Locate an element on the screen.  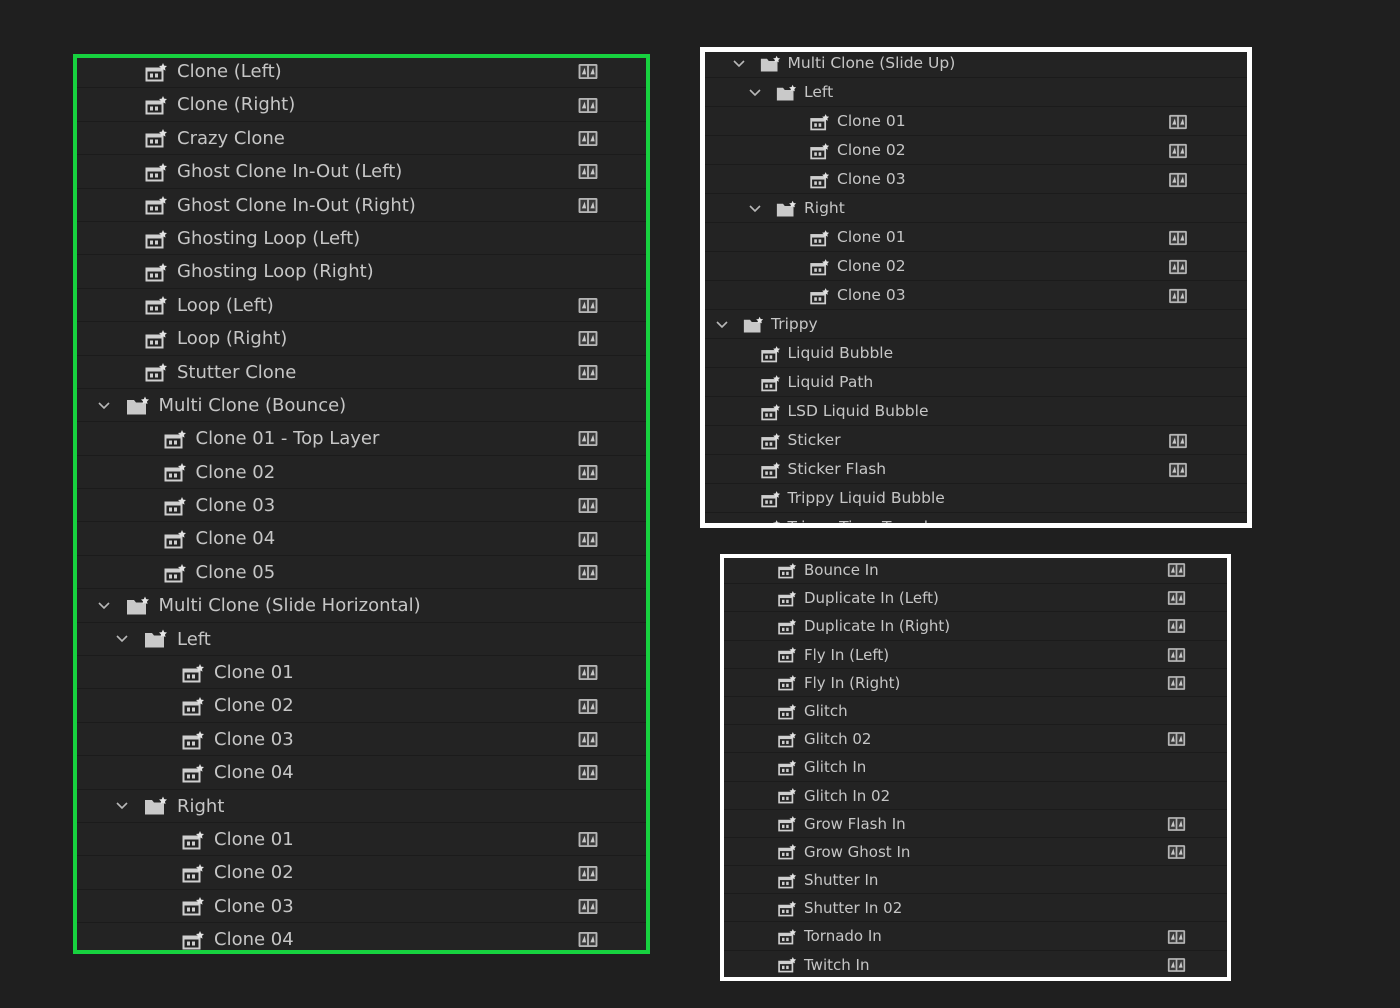
preset-row-shutter-in-02: Shutter In 02 is located at coordinates (975, 908).